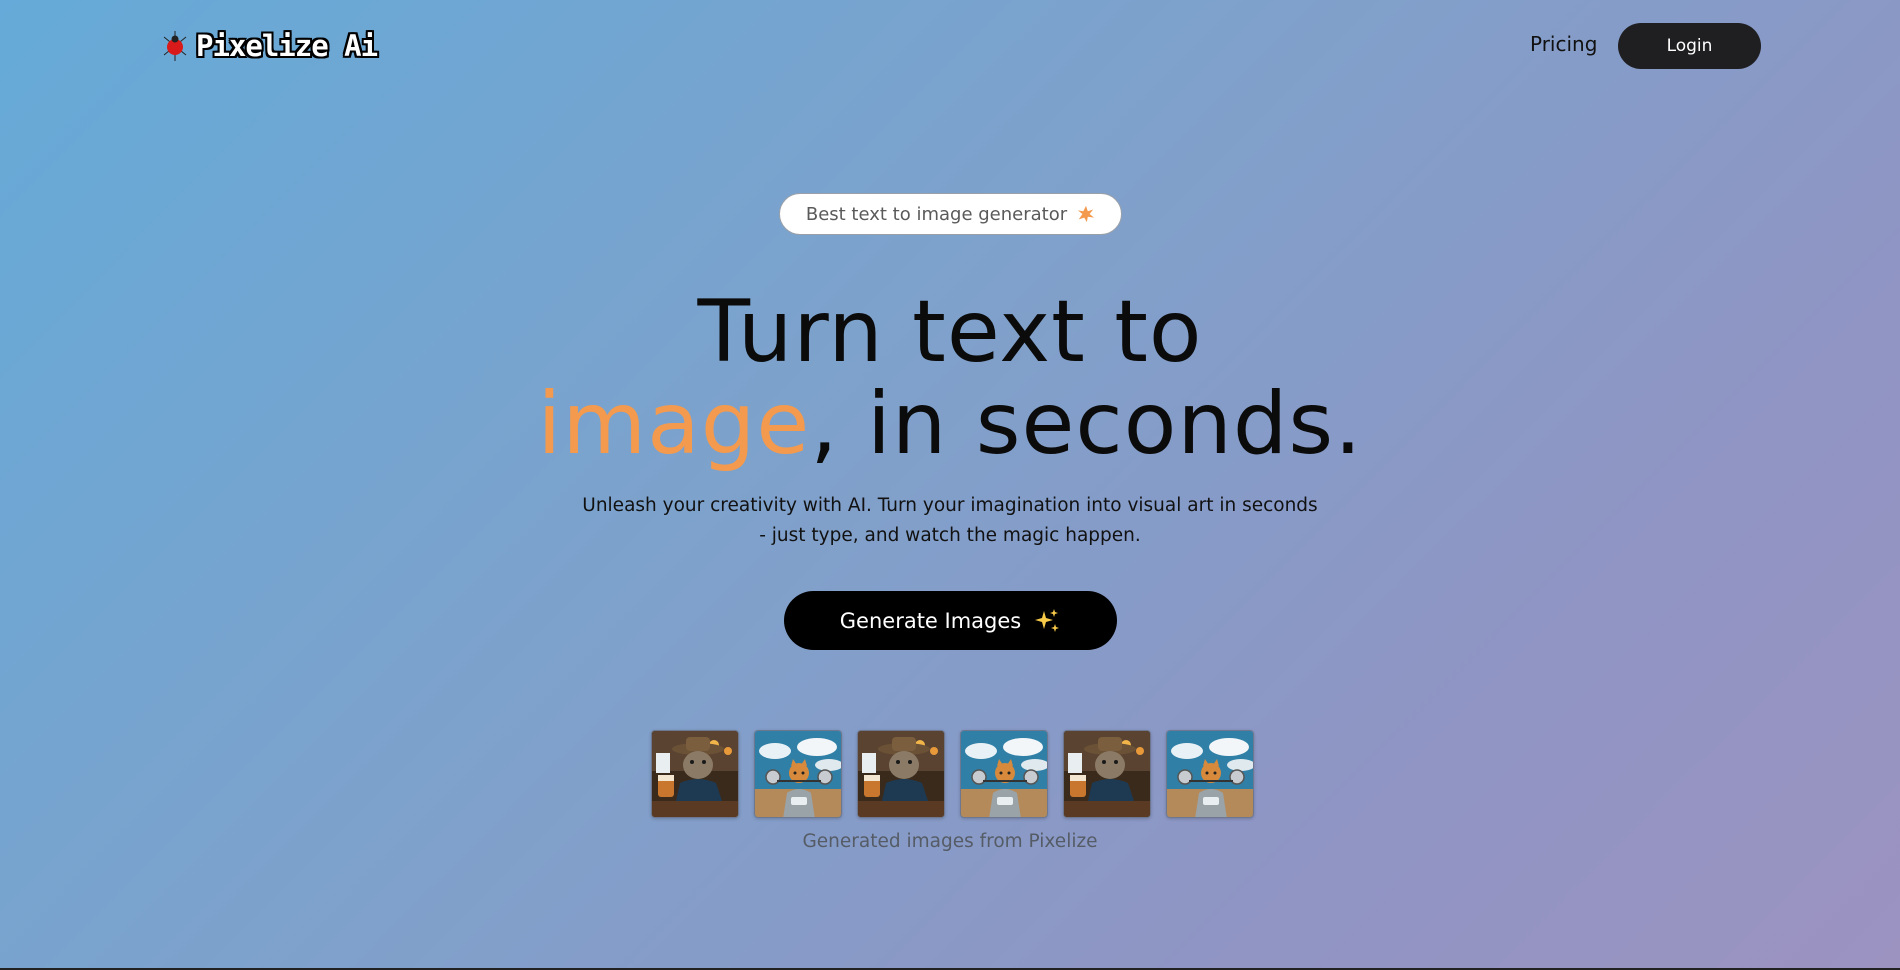  What do you see at coordinates (950, 841) in the screenshot?
I see `gallery-caption: Generated images from Pixelize` at bounding box center [950, 841].